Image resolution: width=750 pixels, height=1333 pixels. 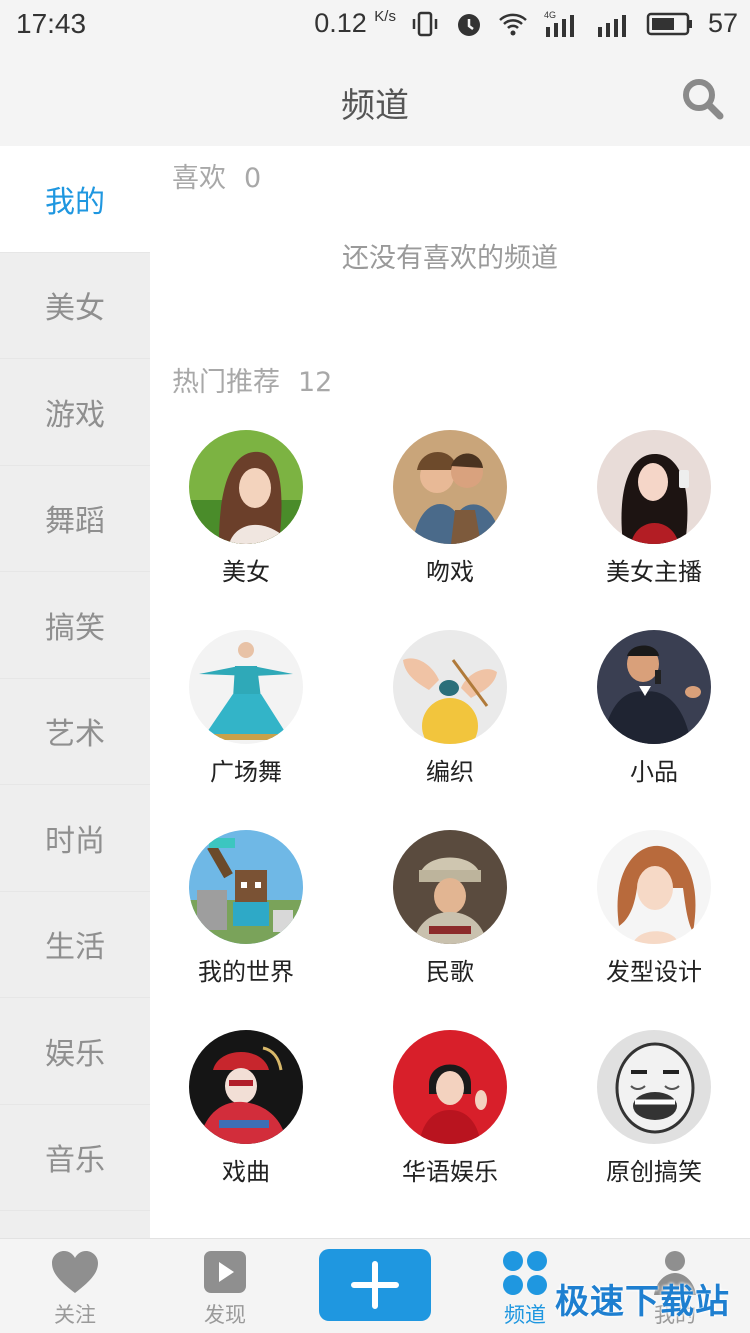 What do you see at coordinates (246, 687) in the screenshot?
I see `channel-avatar-square-dance` at bounding box center [246, 687].